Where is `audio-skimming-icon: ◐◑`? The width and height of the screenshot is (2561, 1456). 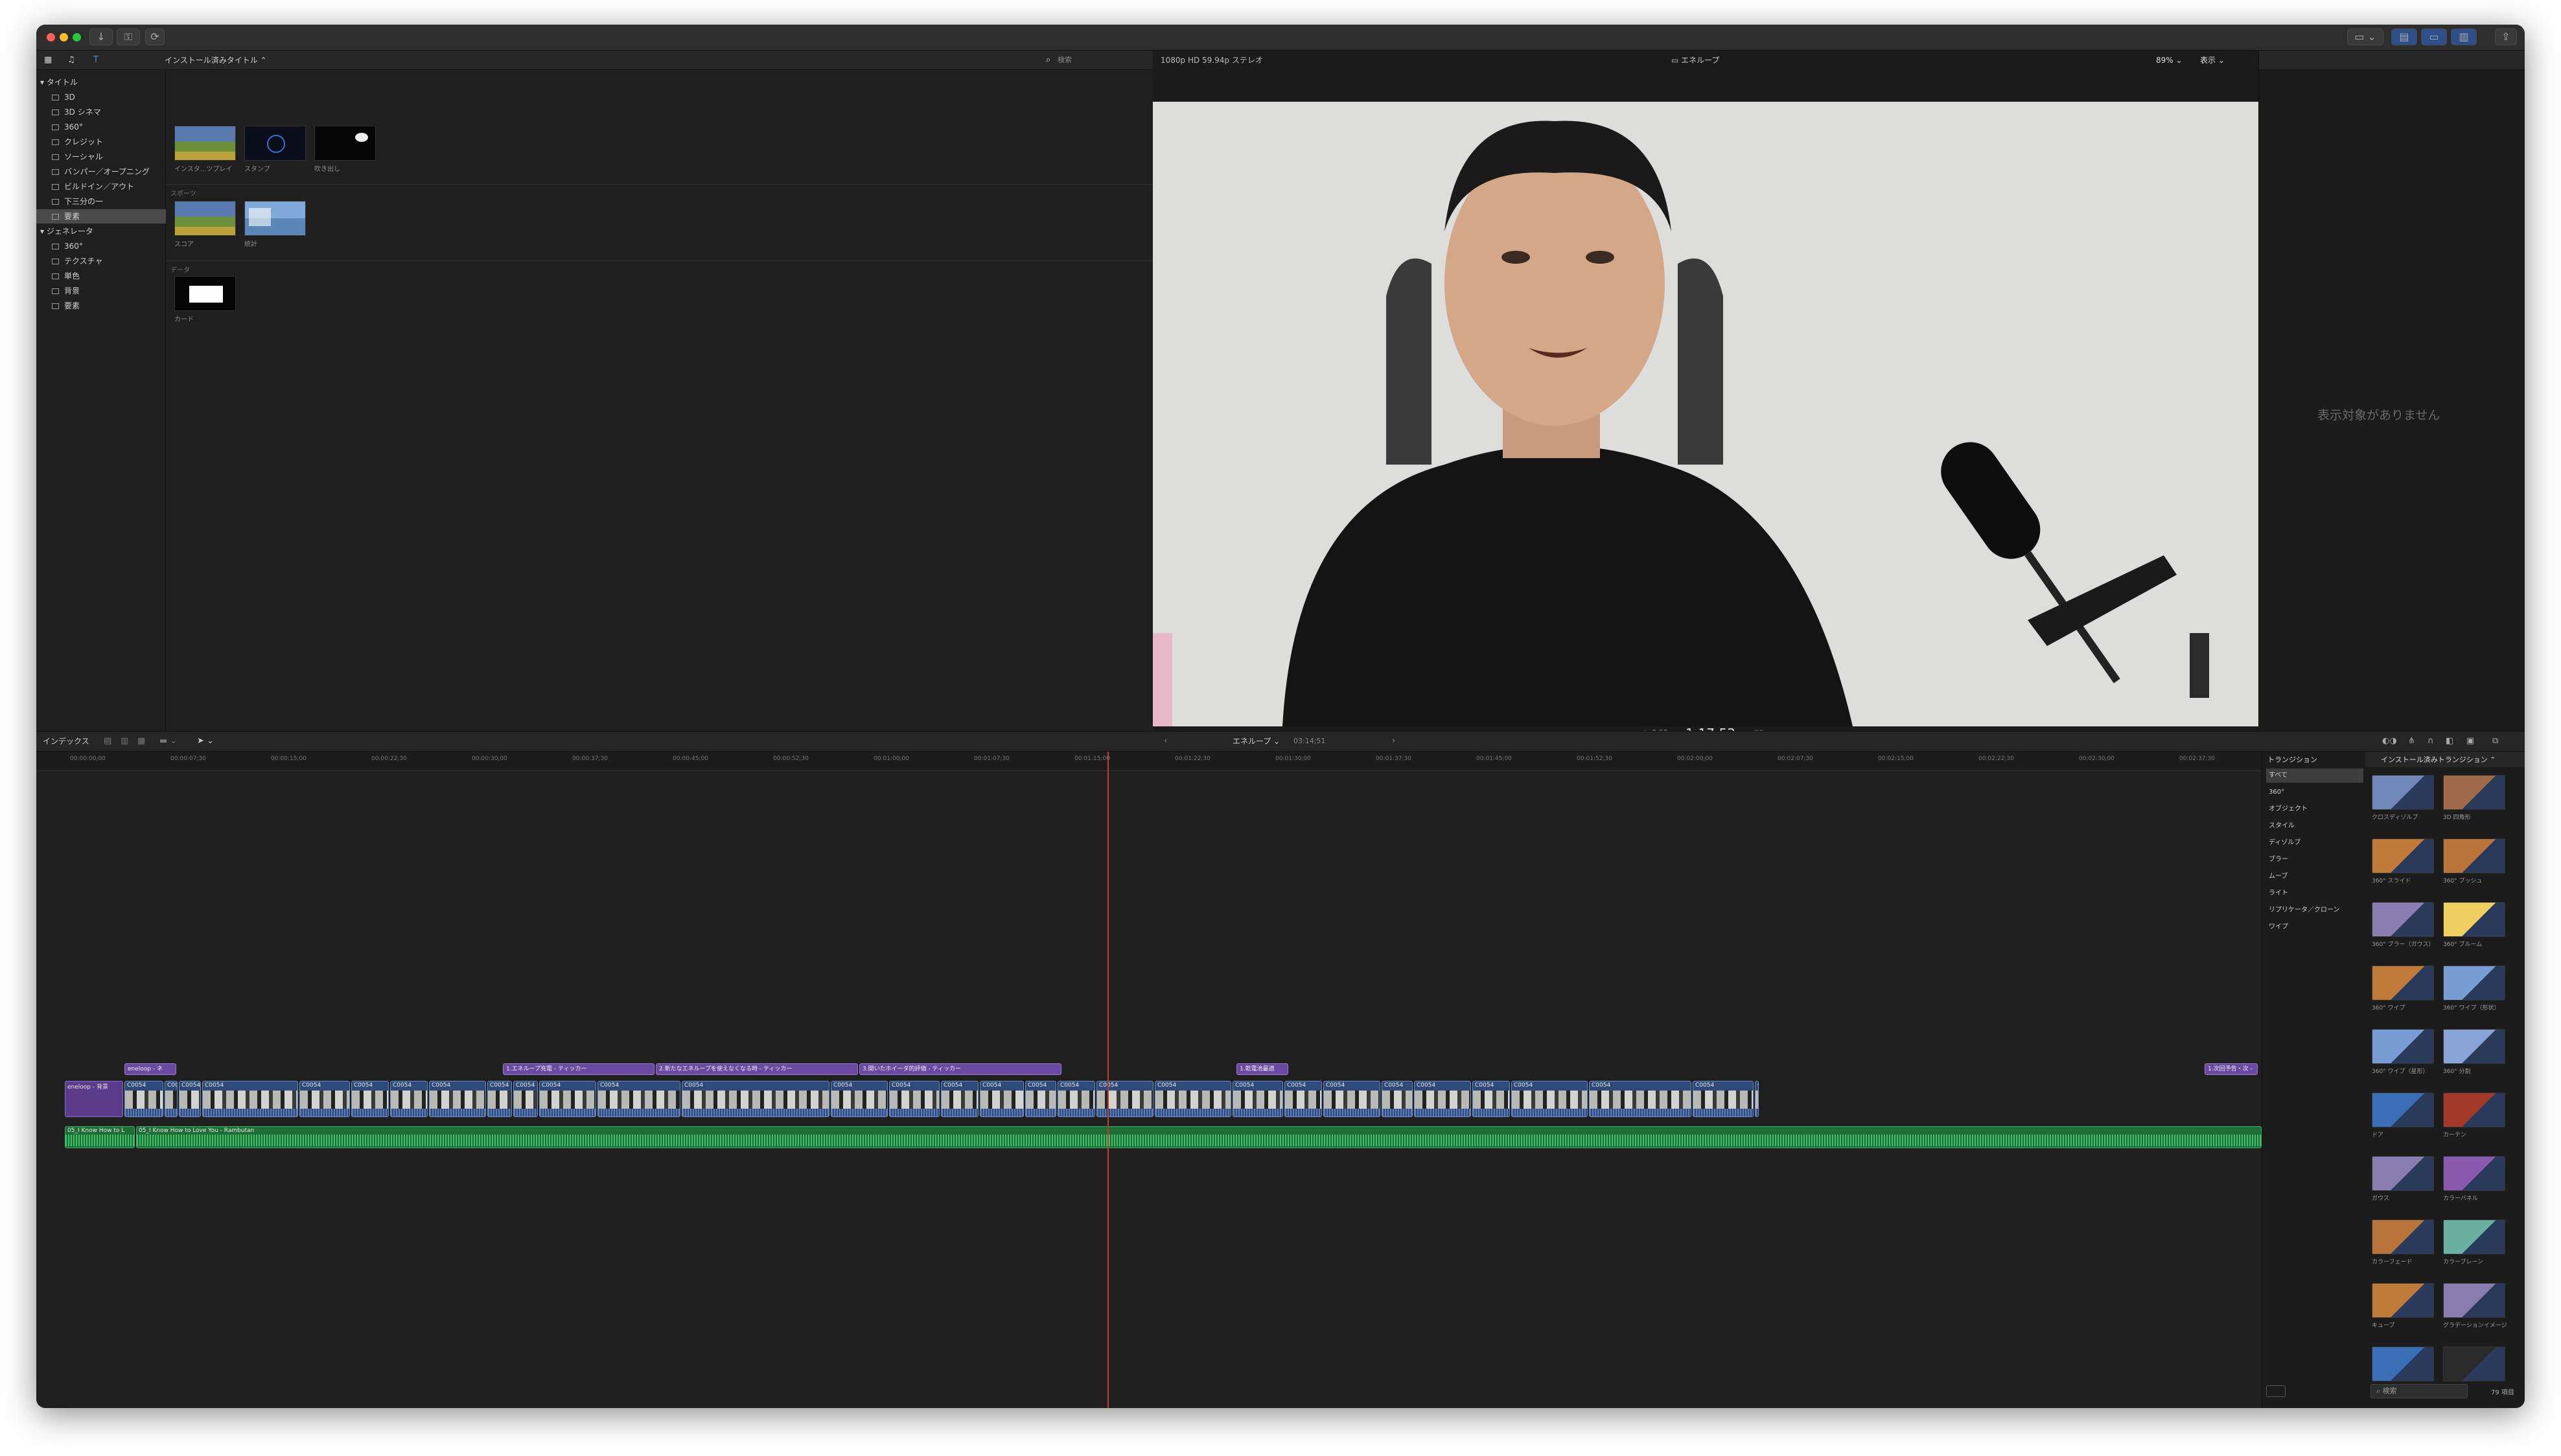 audio-skimming-icon: ◐◑ is located at coordinates (2389, 741).